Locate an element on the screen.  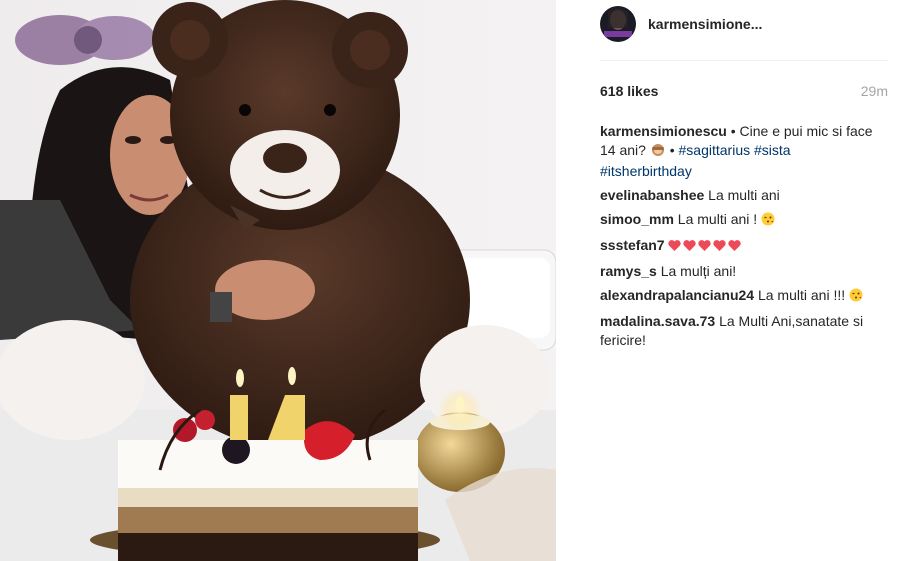
header-divider is located at coordinates (744, 60).